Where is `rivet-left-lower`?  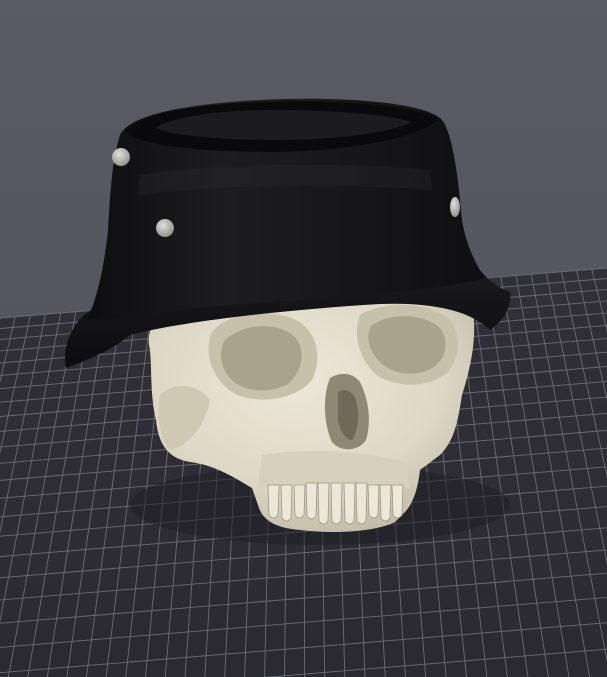
rivet-left-lower is located at coordinates (165, 228).